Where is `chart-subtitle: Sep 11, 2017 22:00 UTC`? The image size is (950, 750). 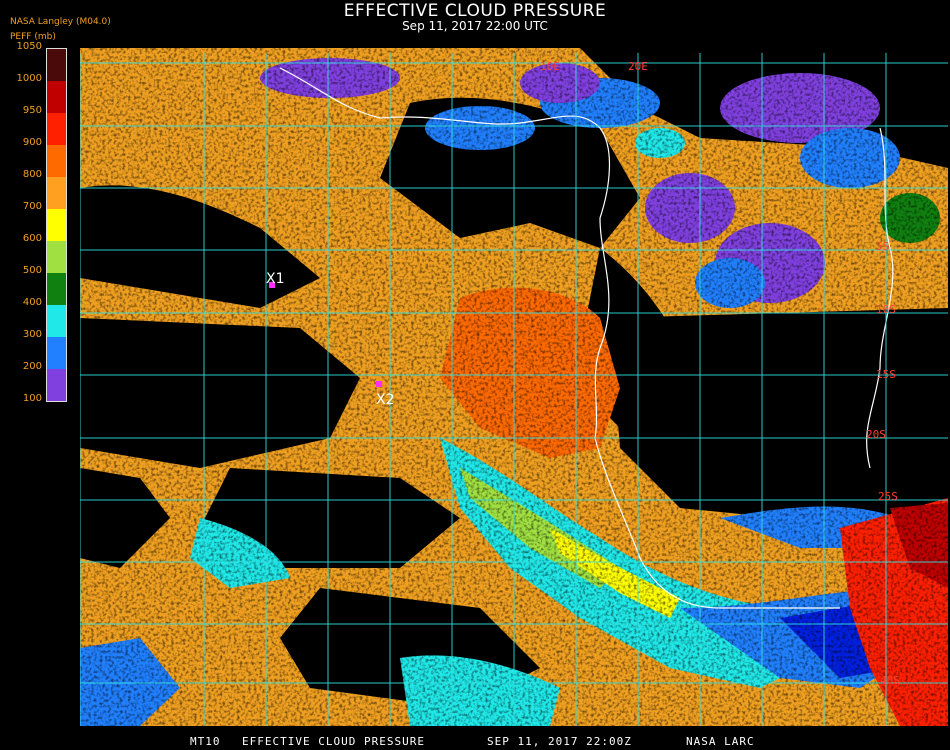 chart-subtitle: Sep 11, 2017 22:00 UTC is located at coordinates (475, 26).